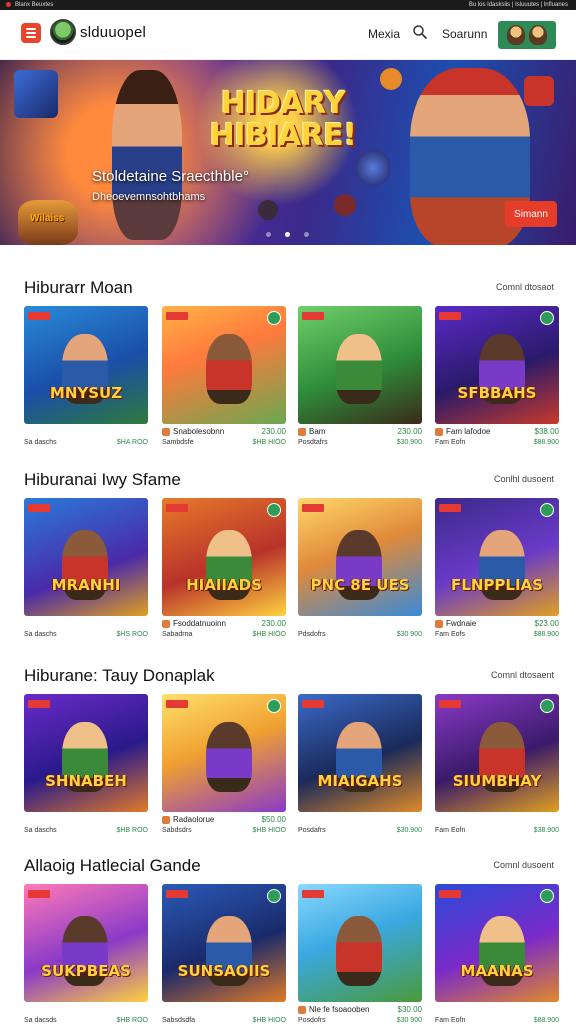  Describe the element at coordinates (497, 365) in the screenshot. I see `game-thumbnail: SFBBAHS` at that location.